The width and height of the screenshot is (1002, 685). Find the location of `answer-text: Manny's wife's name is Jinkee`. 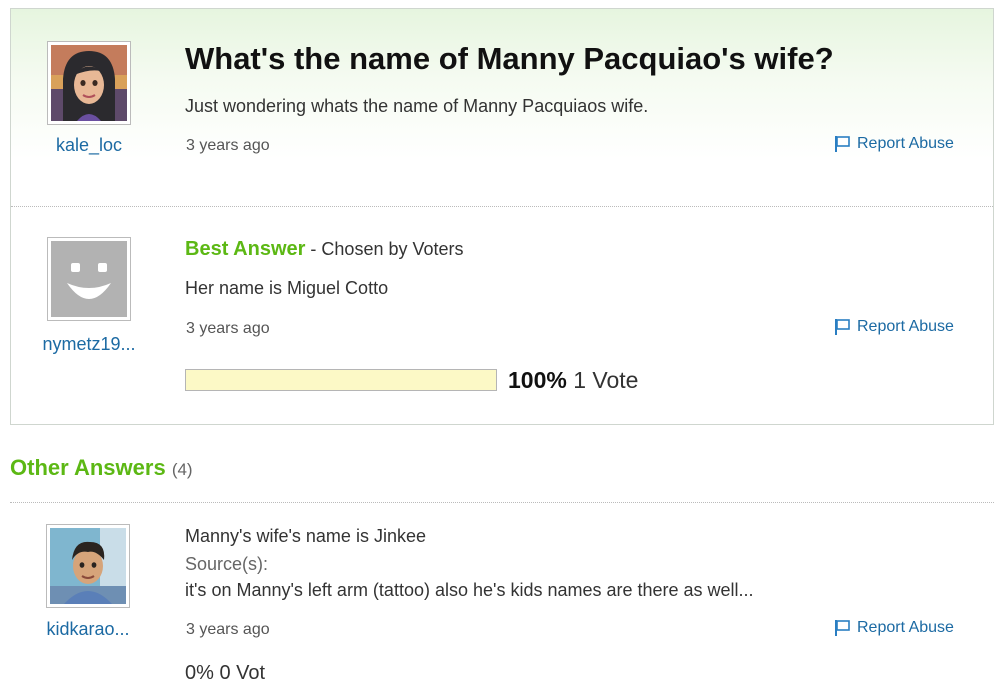

answer-text: Manny's wife's name is Jinkee is located at coordinates (305, 536).